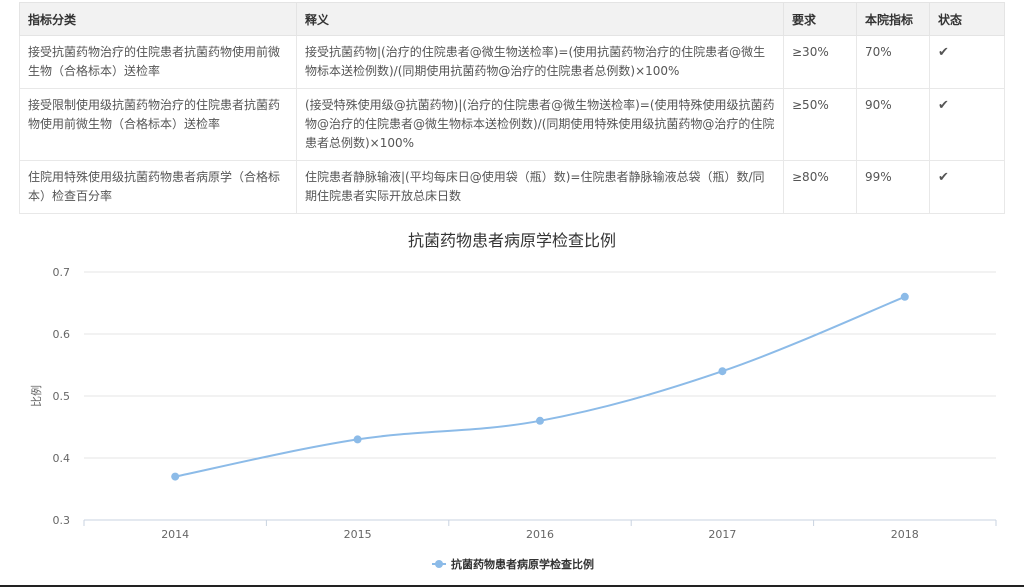  Describe the element at coordinates (62, 520) in the screenshot. I see `y-tick-label: 0.3` at that location.